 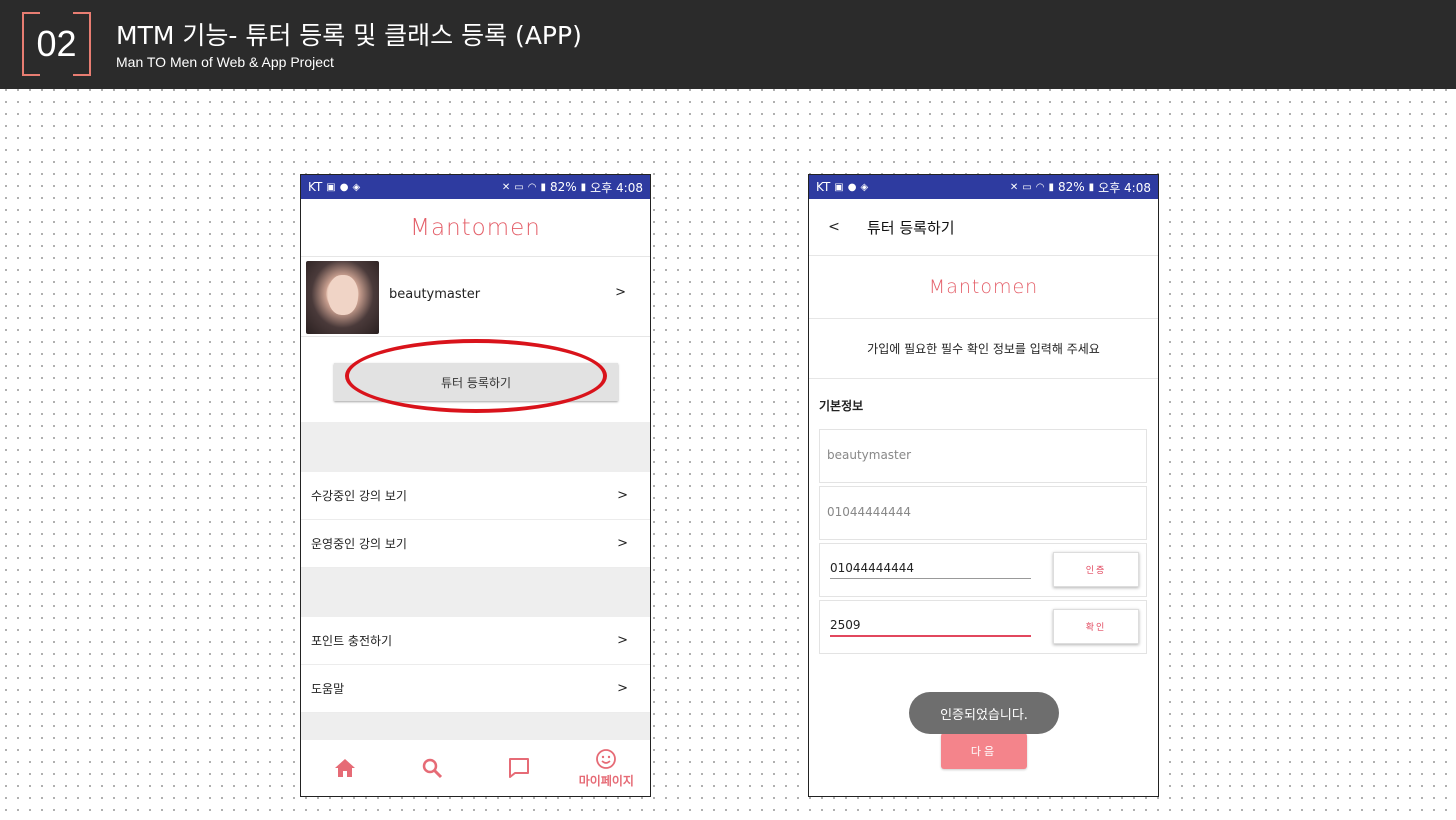 I want to click on app-bar: < 튜터 등록하기, so click(x=983, y=227).